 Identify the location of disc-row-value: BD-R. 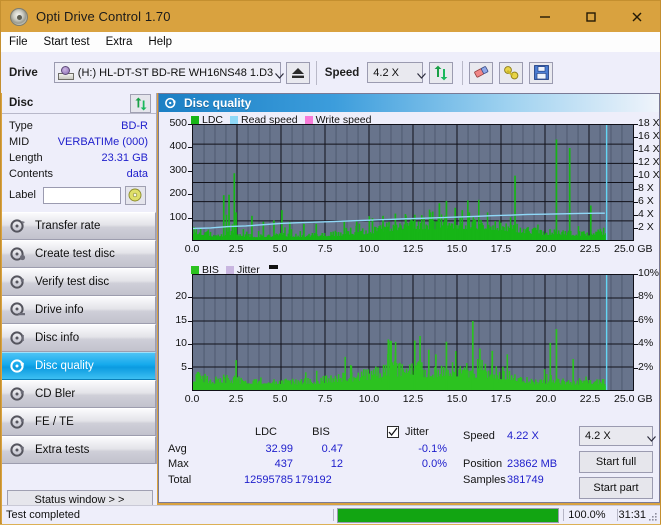
(134, 126).